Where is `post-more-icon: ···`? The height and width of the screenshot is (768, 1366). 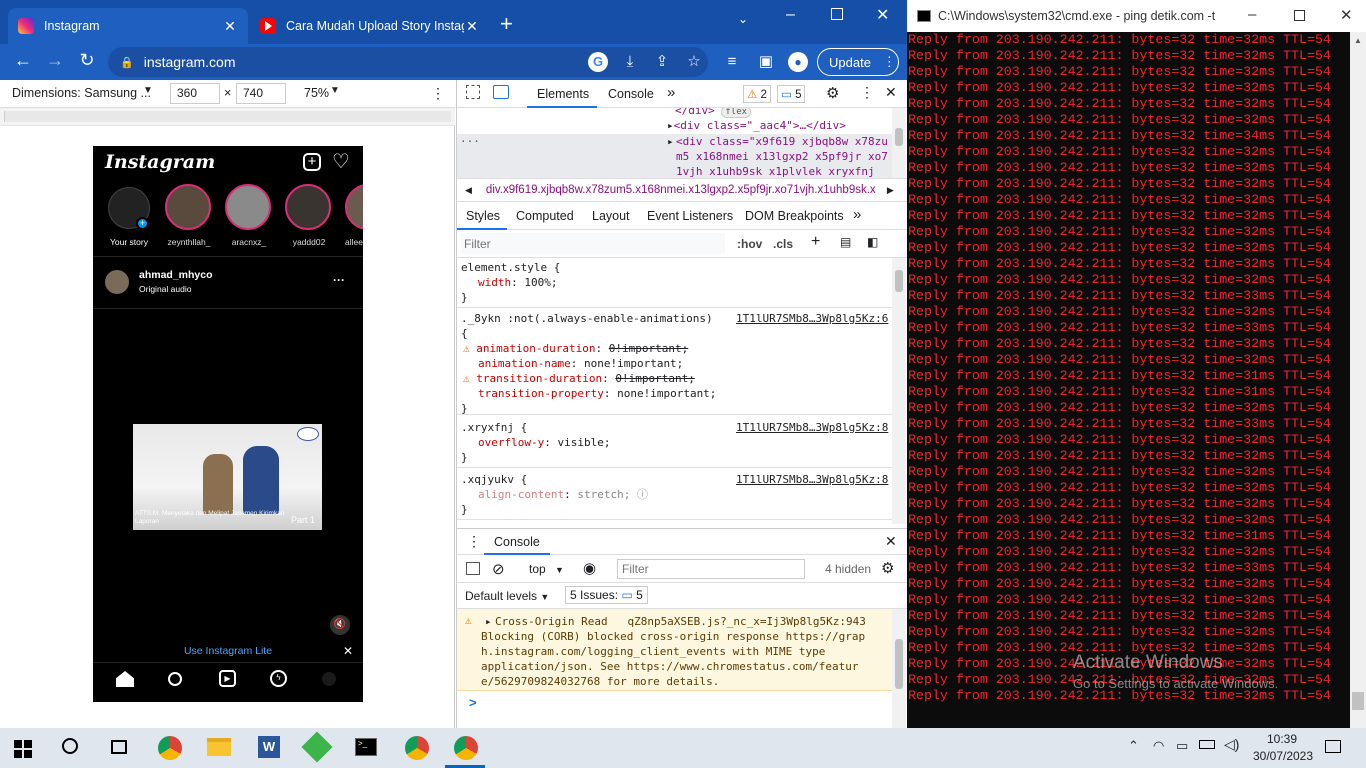 post-more-icon: ··· is located at coordinates (339, 280).